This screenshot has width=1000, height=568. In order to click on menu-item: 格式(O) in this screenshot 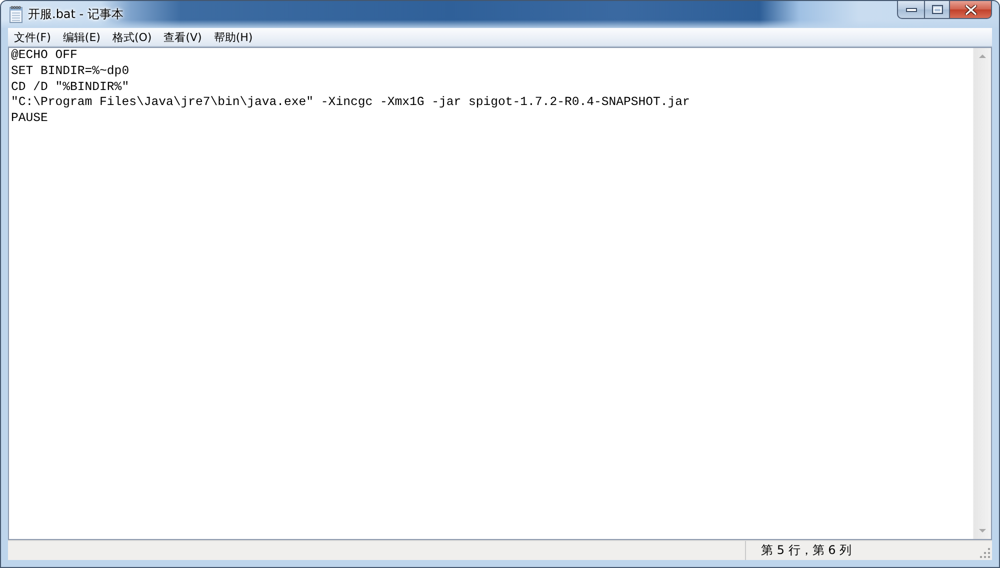, I will do `click(132, 37)`.